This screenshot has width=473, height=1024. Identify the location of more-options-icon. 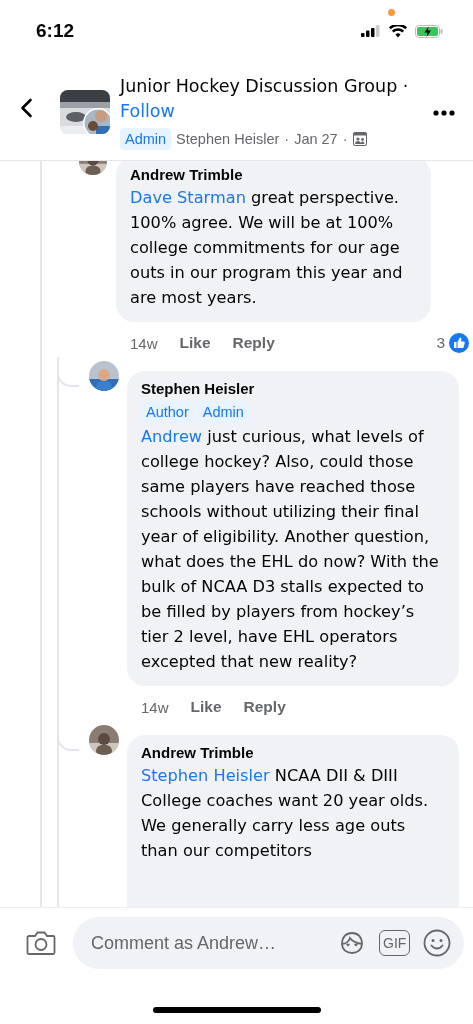
(444, 113).